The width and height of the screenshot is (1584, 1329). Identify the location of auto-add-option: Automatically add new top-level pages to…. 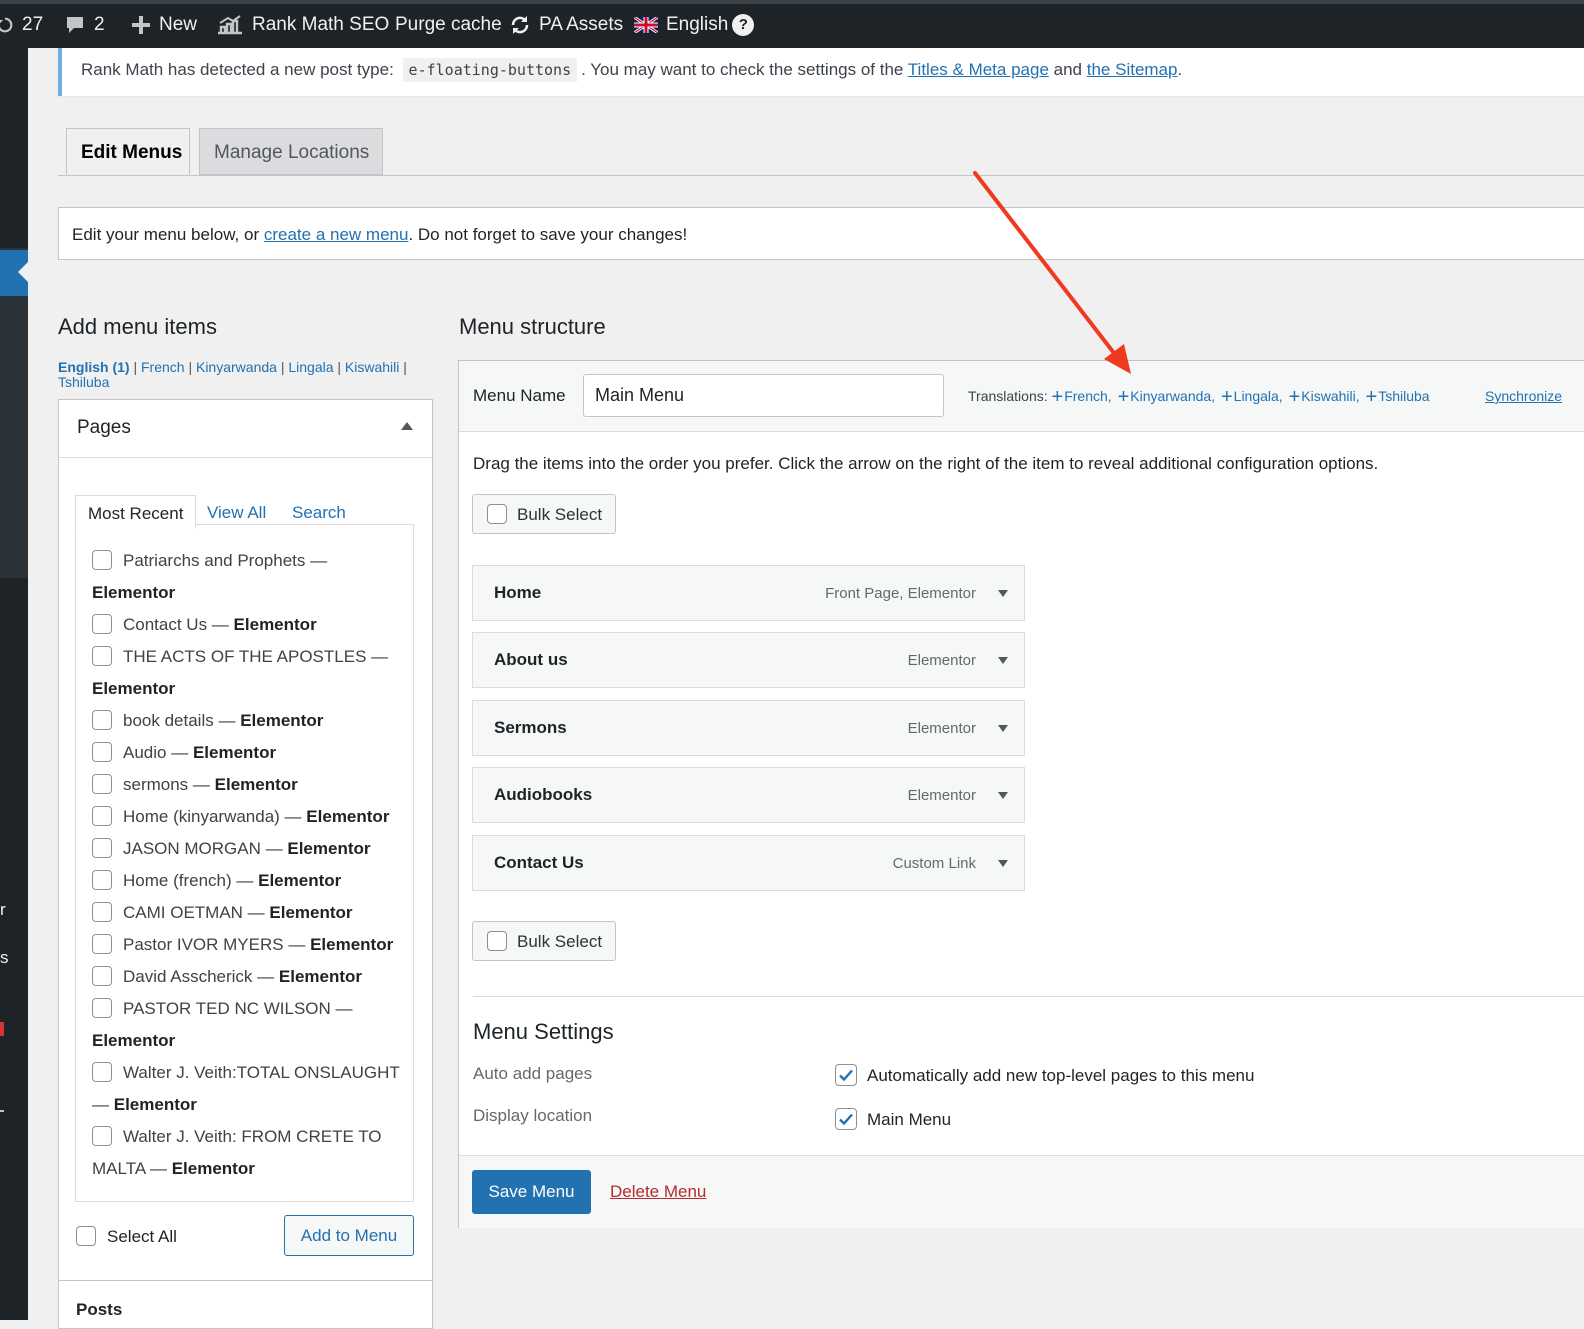
(1044, 1075).